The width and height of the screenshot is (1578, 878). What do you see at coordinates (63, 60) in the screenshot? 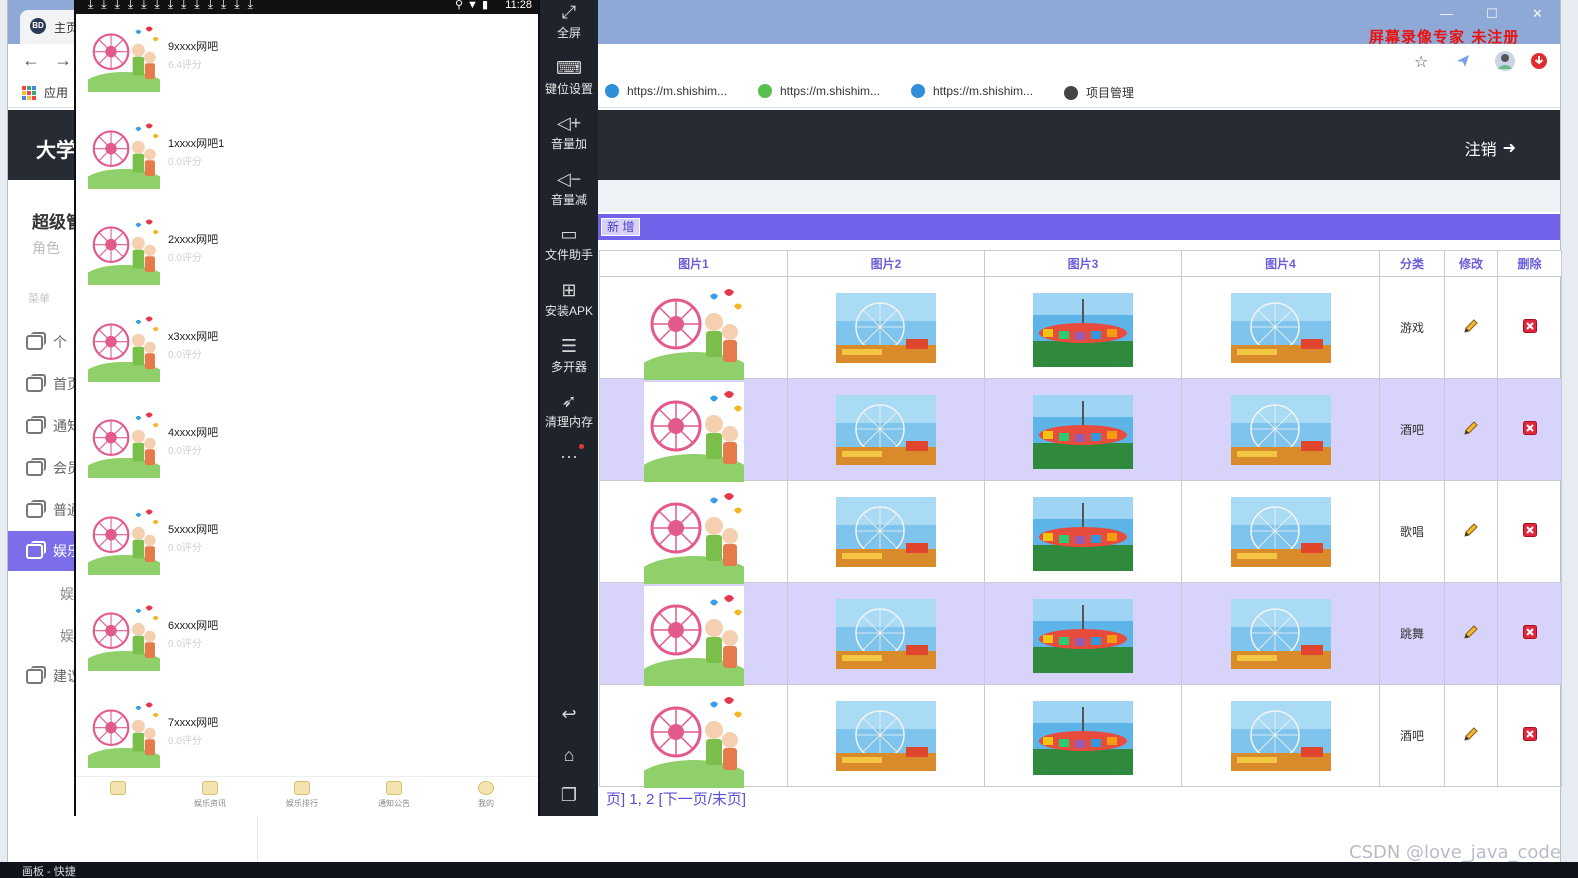
I see `forward-arrow-icon: →` at bounding box center [63, 60].